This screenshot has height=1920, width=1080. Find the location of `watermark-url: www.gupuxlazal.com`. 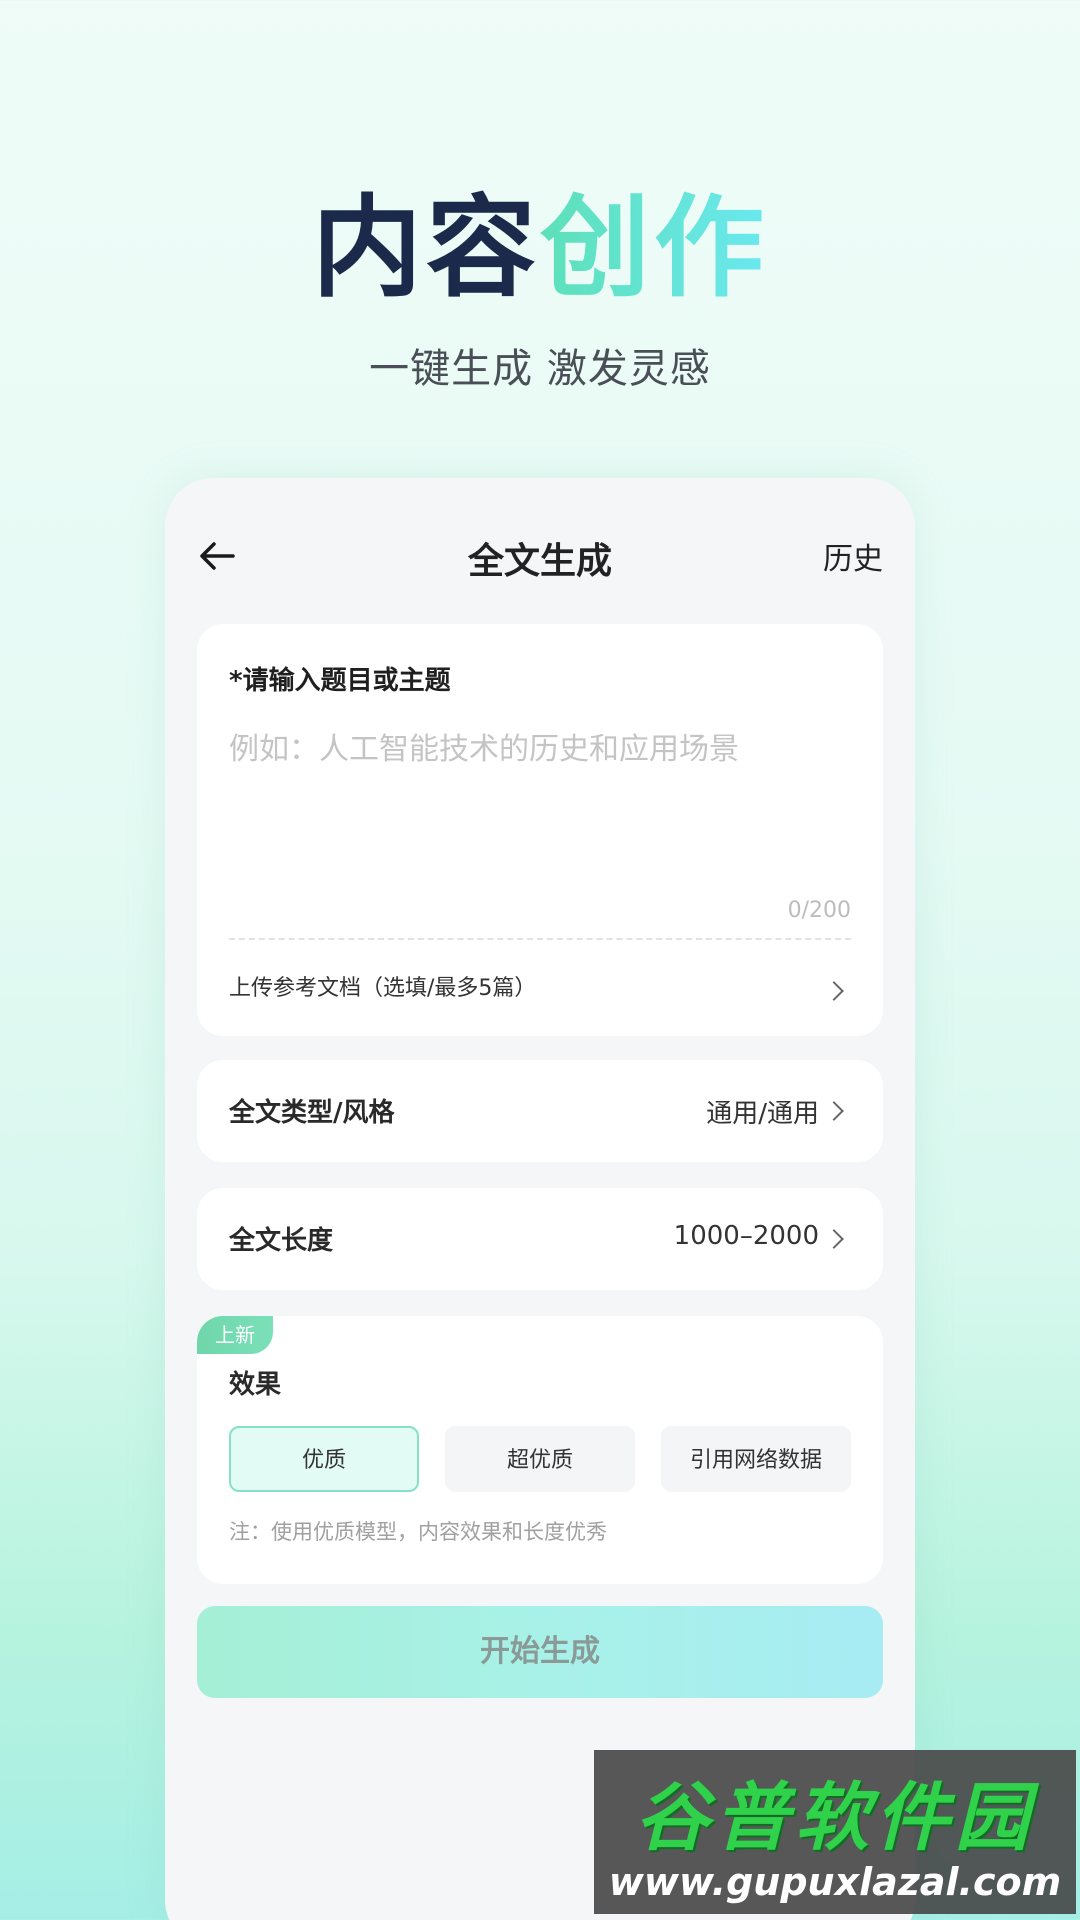

watermark-url: www.gupuxlazal.com is located at coordinates (835, 1882).